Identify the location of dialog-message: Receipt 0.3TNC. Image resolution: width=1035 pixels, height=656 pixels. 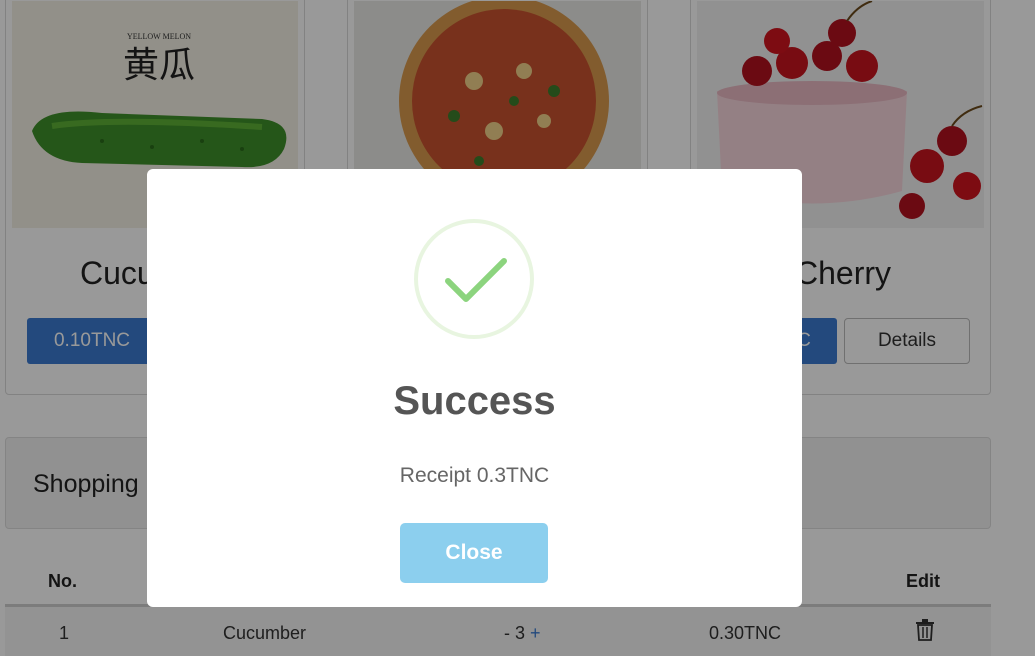
(474, 475).